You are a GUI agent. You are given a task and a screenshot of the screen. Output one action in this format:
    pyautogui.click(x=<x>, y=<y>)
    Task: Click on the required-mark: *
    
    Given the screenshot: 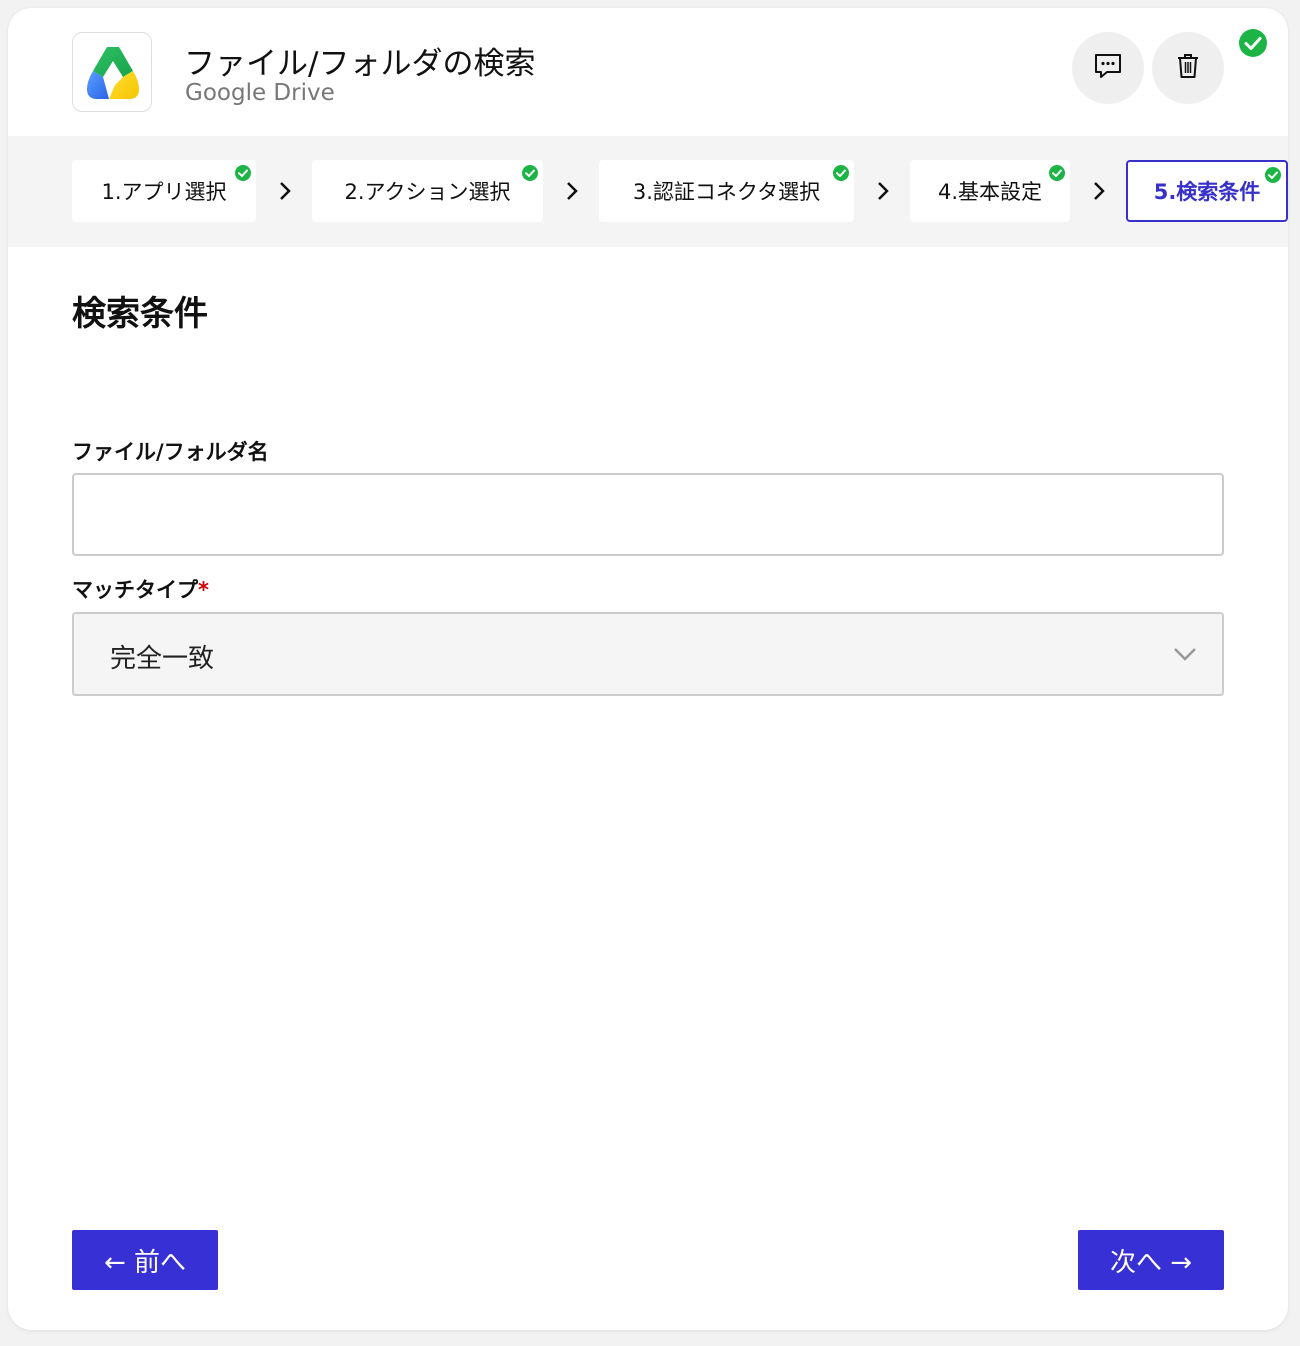 What is the action you would take?
    pyautogui.click(x=203, y=590)
    